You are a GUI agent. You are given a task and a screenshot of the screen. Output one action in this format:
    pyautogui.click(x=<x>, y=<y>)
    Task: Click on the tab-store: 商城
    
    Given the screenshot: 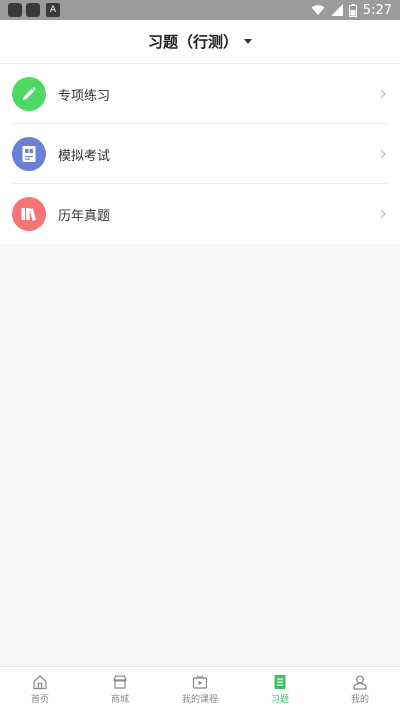 What is the action you would take?
    pyautogui.click(x=120, y=689)
    